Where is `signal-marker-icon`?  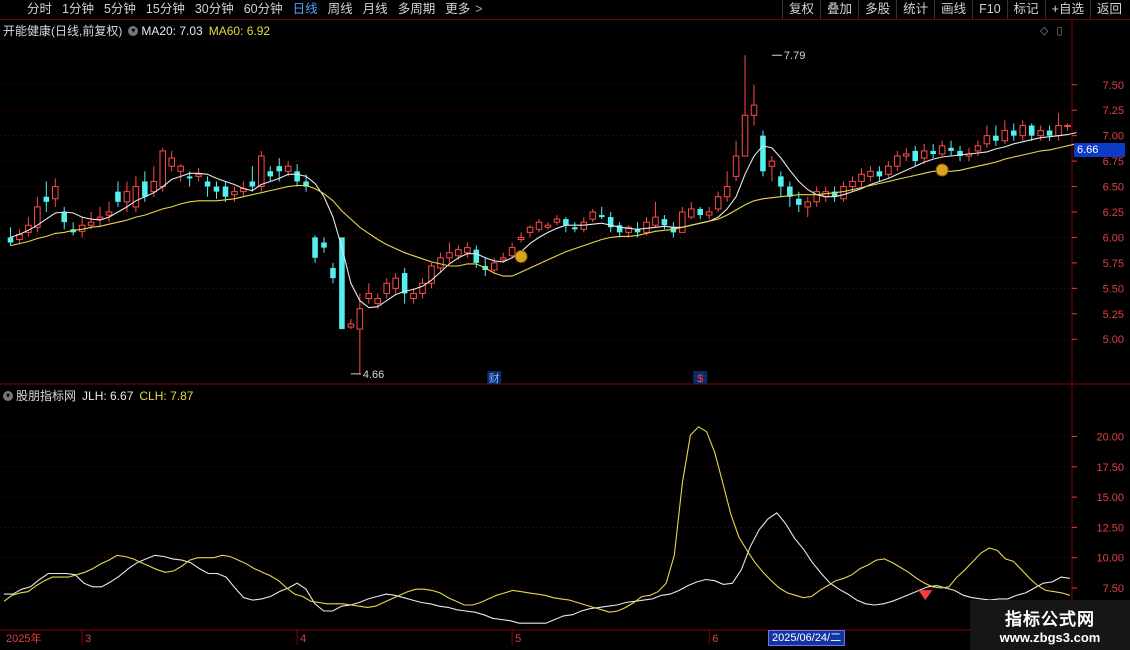
signal-marker-icon is located at coordinates (925, 595).